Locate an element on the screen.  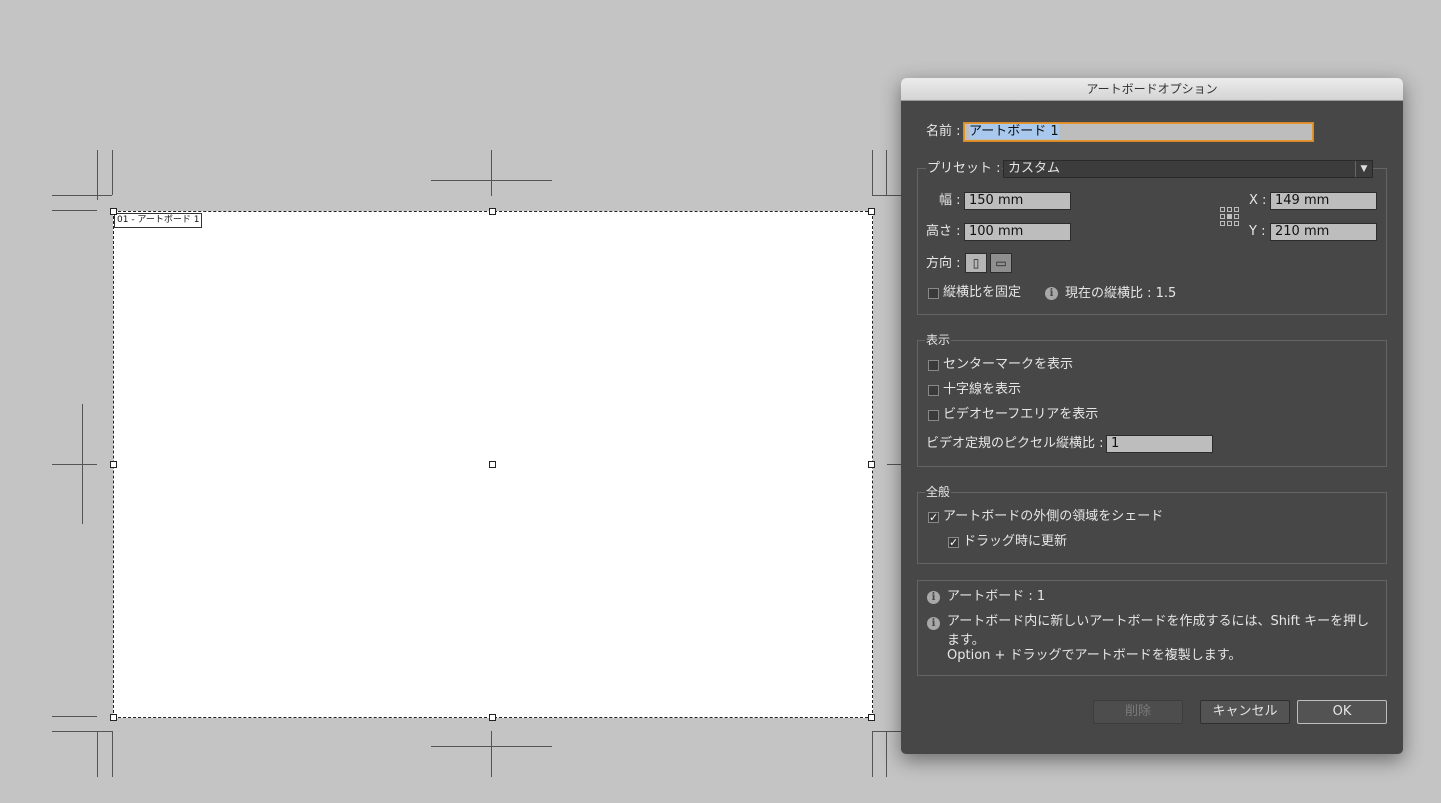
resize-handle-bottom-left is located at coordinates (113, 717).